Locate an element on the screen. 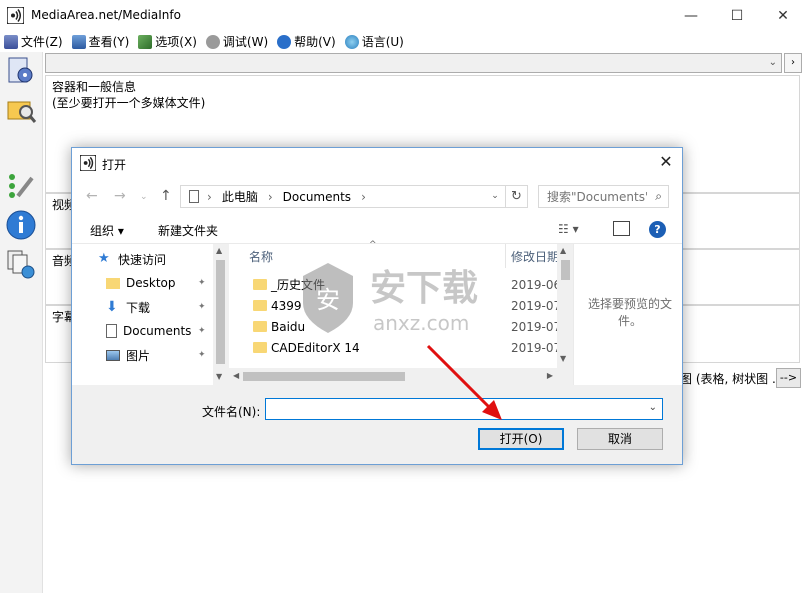 The height and width of the screenshot is (593, 806). search-icon: ⌕ is located at coordinates (658, 196).